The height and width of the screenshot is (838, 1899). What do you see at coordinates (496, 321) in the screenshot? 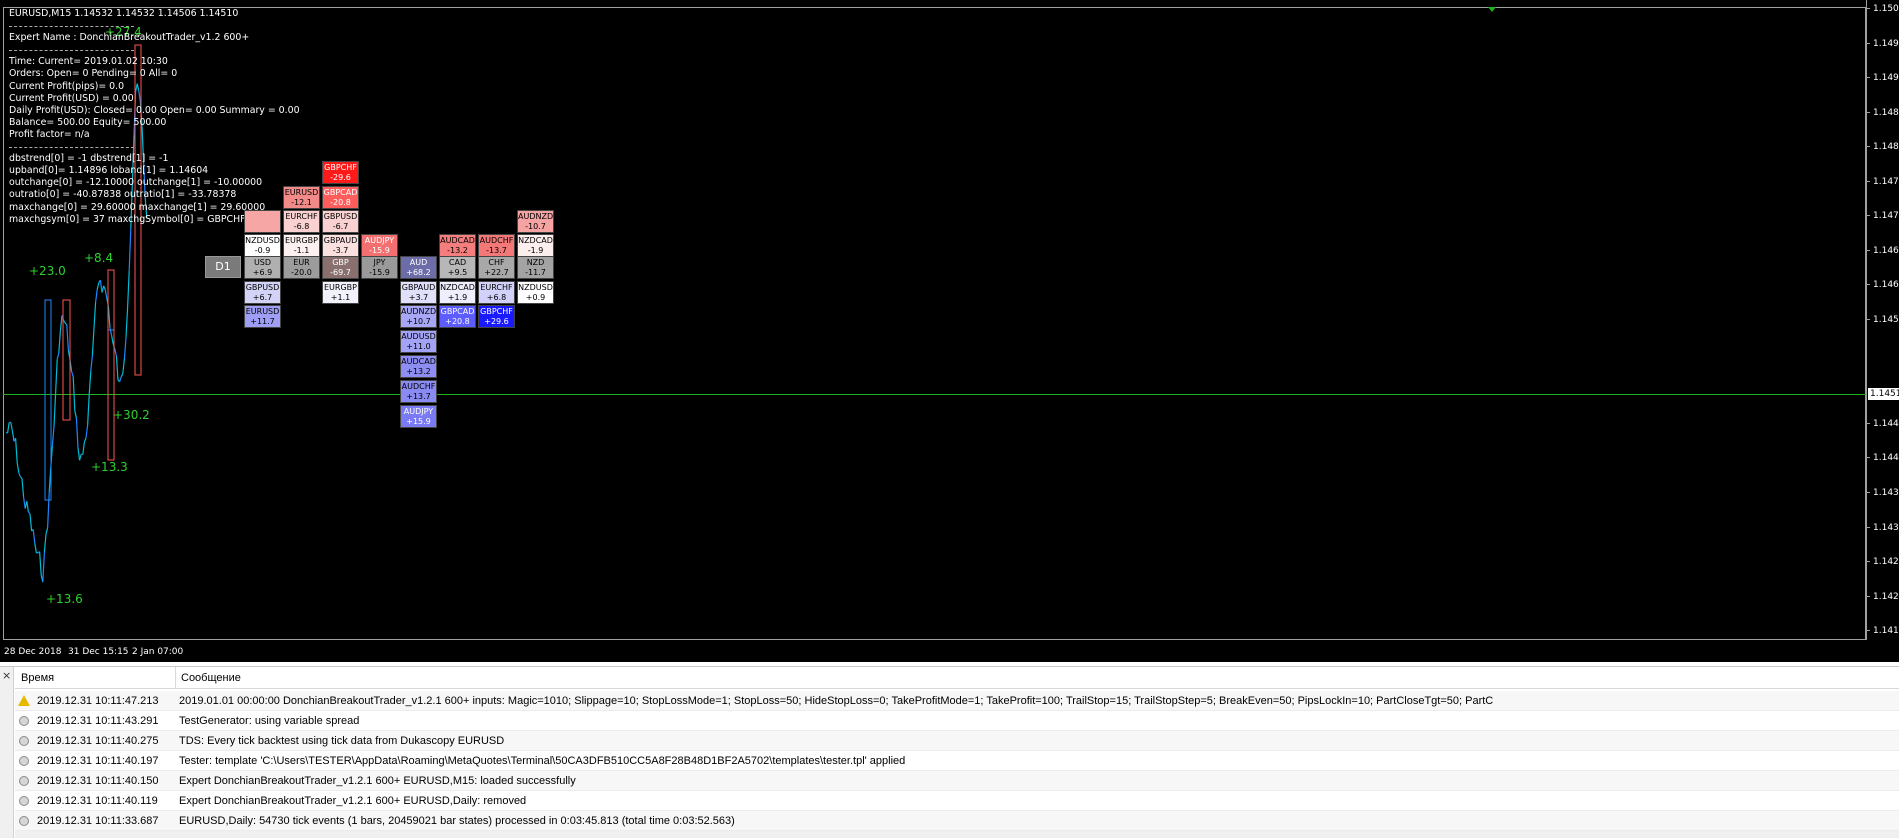
I see `cell-value: +29.6` at bounding box center [496, 321].